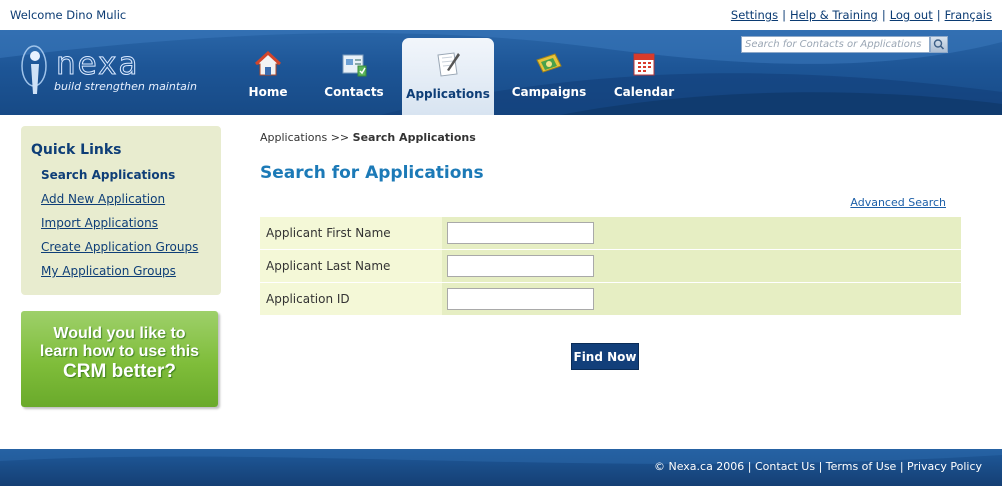 This screenshot has height=486, width=1002. What do you see at coordinates (861, 466) in the screenshot?
I see `terms-of-use-link: Terms of Use` at bounding box center [861, 466].